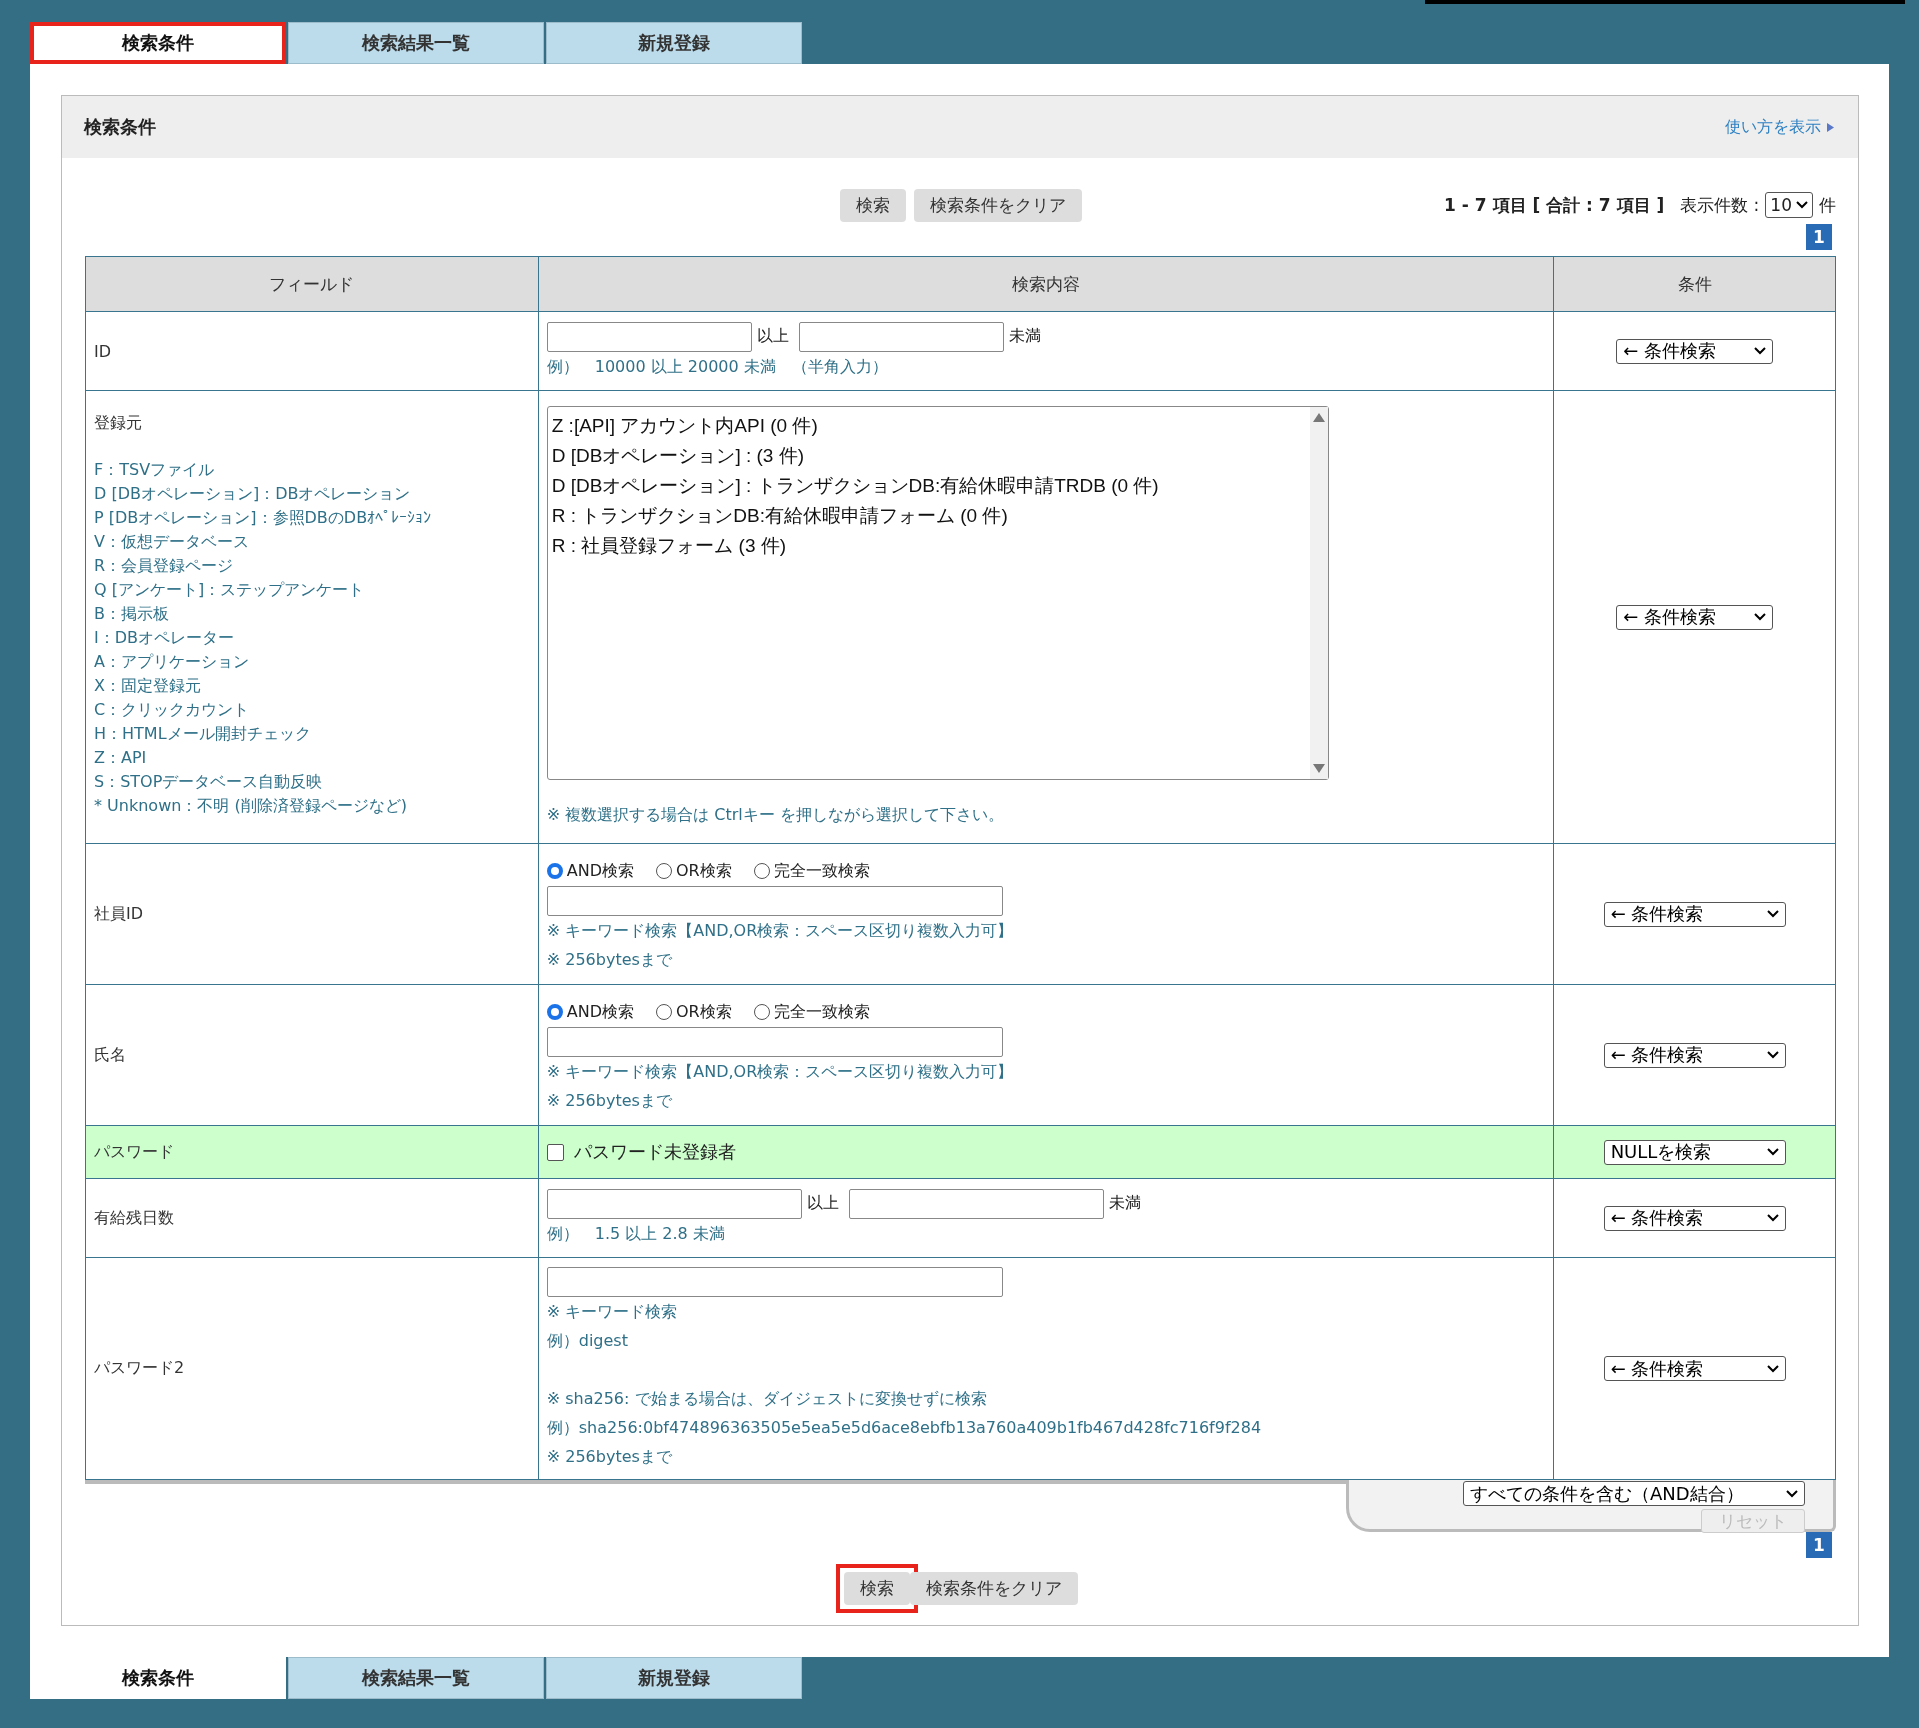 This screenshot has height=1728, width=1919. What do you see at coordinates (312, 283) in the screenshot?
I see `column-header: フィールド` at bounding box center [312, 283].